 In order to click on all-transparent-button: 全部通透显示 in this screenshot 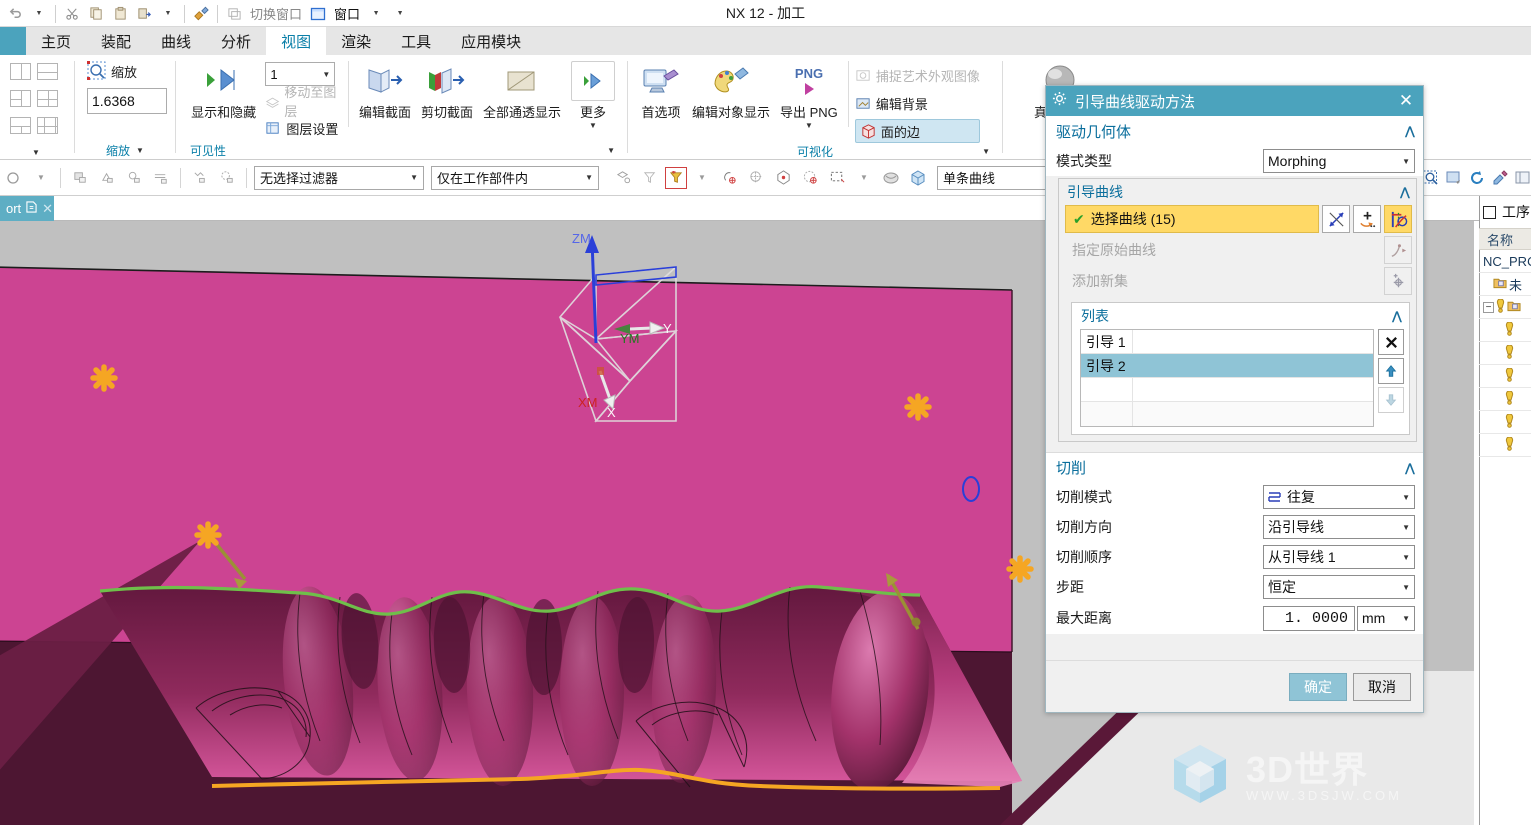, I will do `click(522, 91)`.